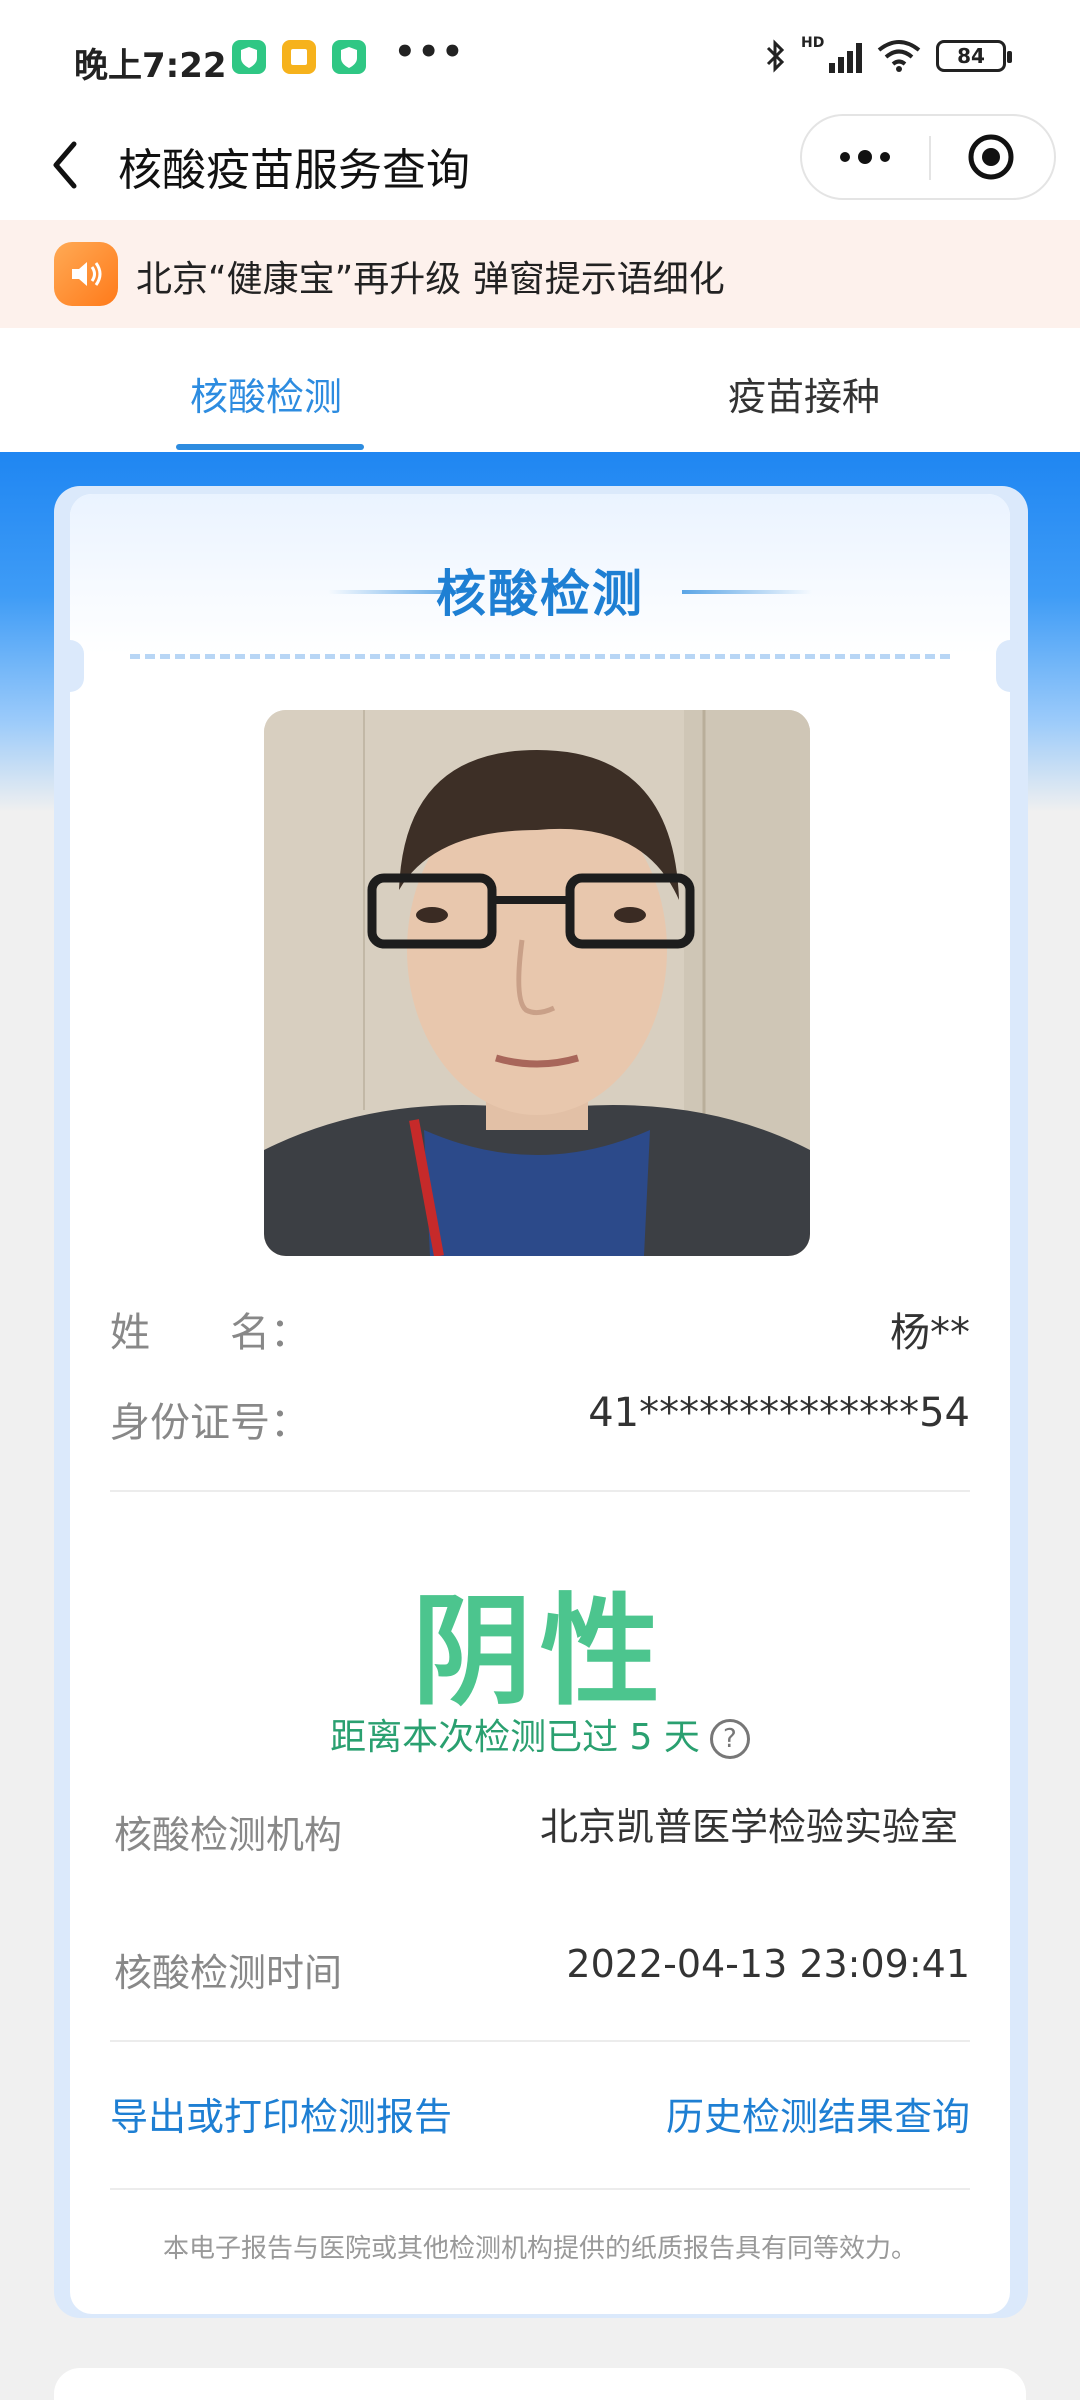 The height and width of the screenshot is (2400, 1080). I want to click on help-icon: ?, so click(729, 1739).